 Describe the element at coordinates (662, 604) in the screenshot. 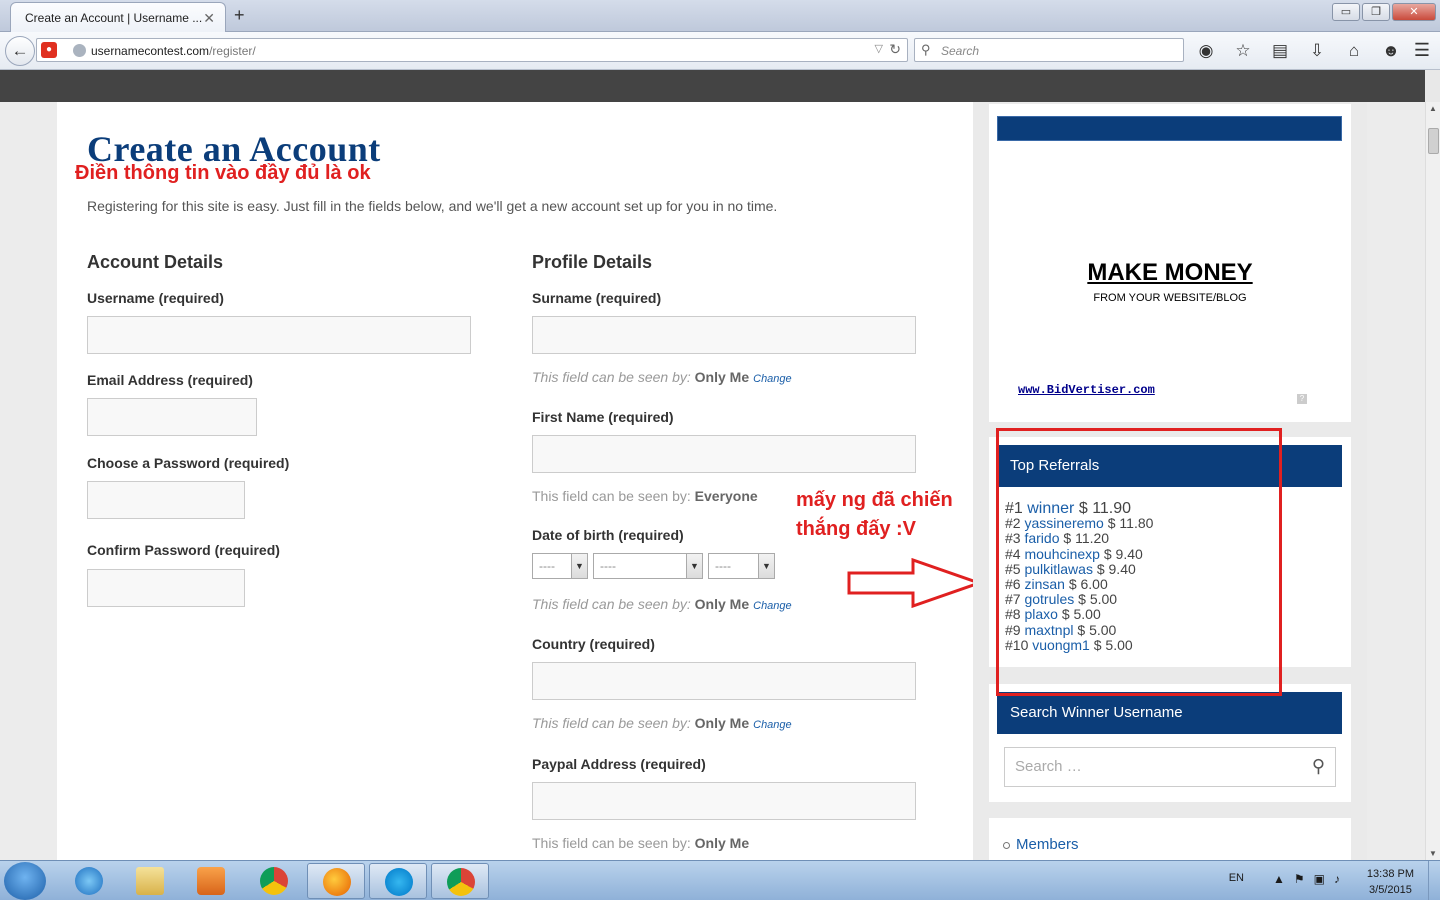

I see `dob-visibility: This field can be seen by: Only Me Change` at that location.